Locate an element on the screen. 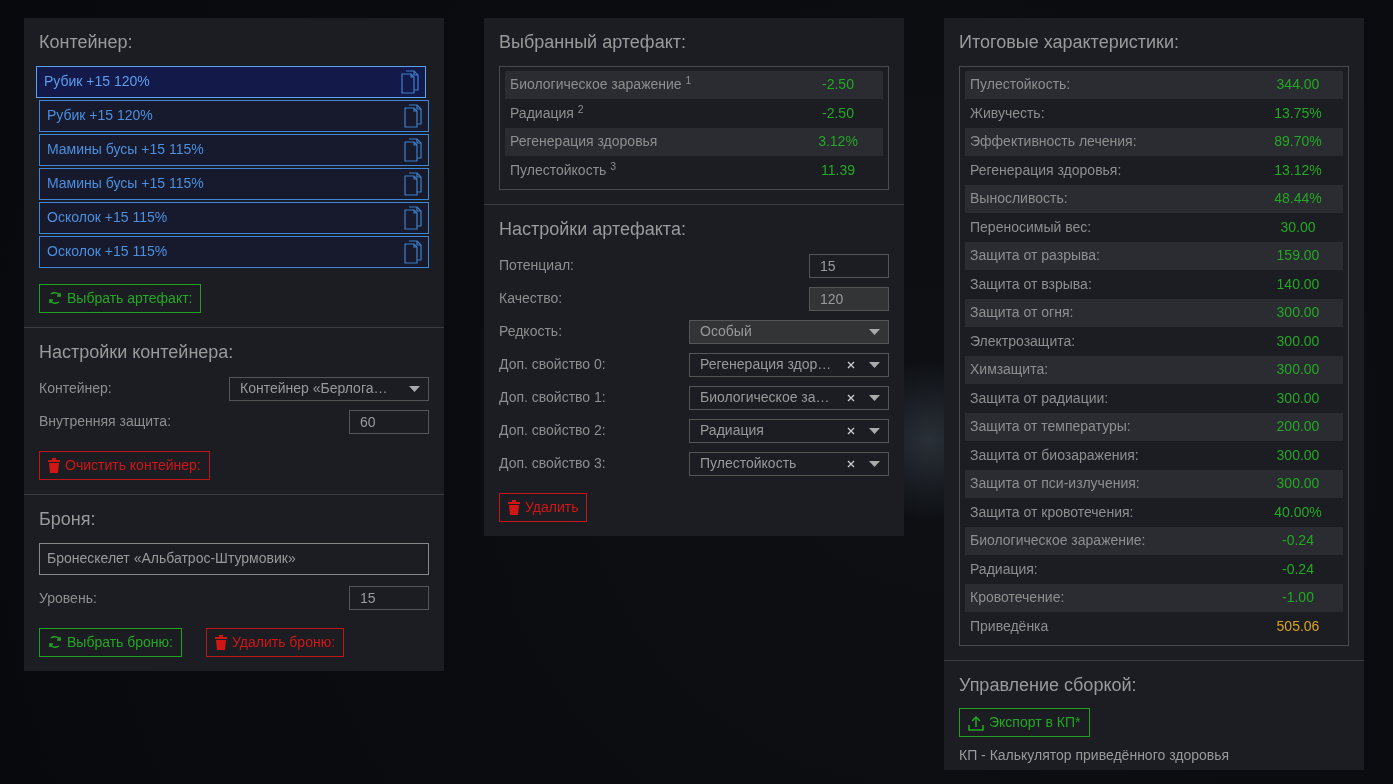  stat-label: Защита от температуры: is located at coordinates (1050, 427).